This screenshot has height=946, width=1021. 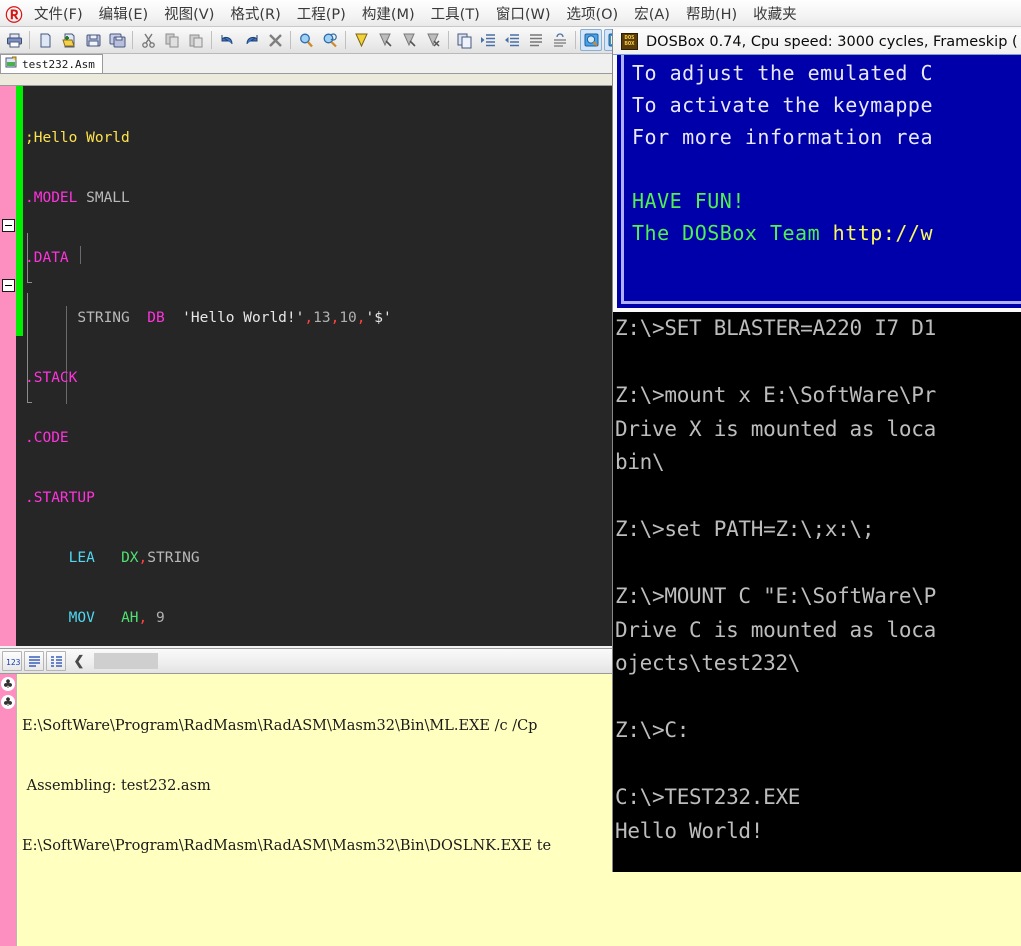 What do you see at coordinates (455, 13) in the screenshot?
I see `menu-tools: 工具(T)` at bounding box center [455, 13].